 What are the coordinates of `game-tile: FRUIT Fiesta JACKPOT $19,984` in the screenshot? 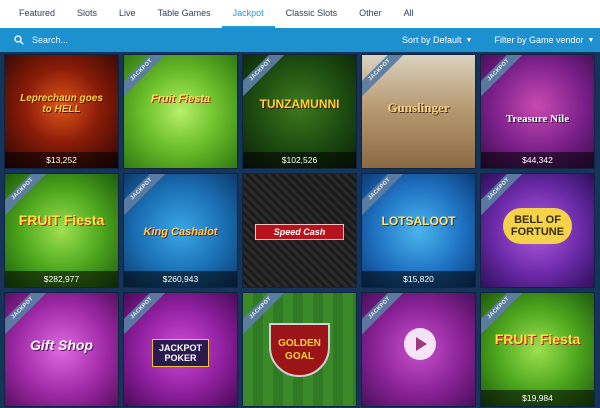 It's located at (537, 349).